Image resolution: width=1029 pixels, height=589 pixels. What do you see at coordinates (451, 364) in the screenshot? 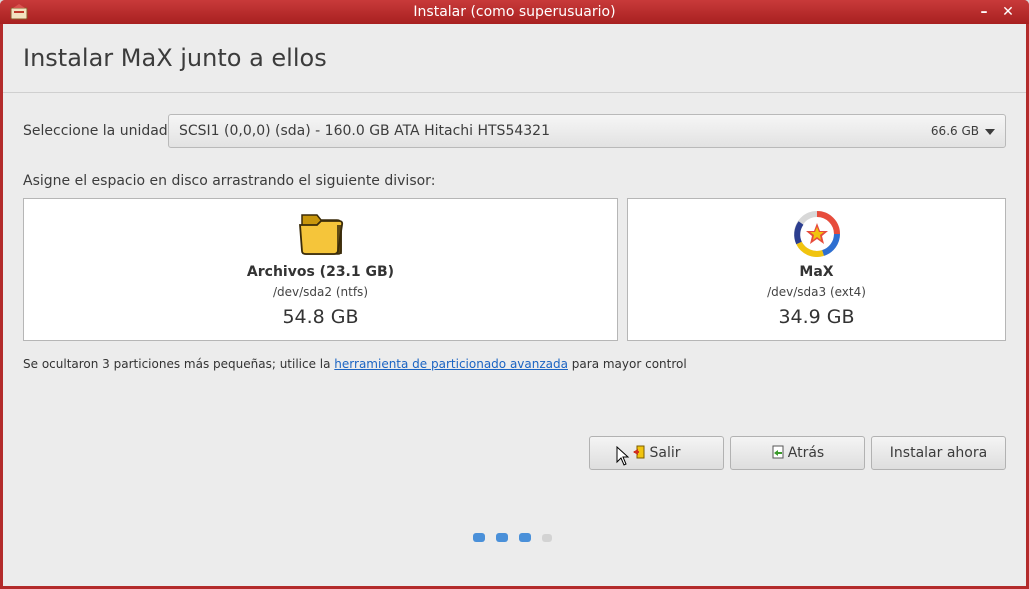
I see `advanced-partitioning-link: herramienta de particionado avanzada` at bounding box center [451, 364].